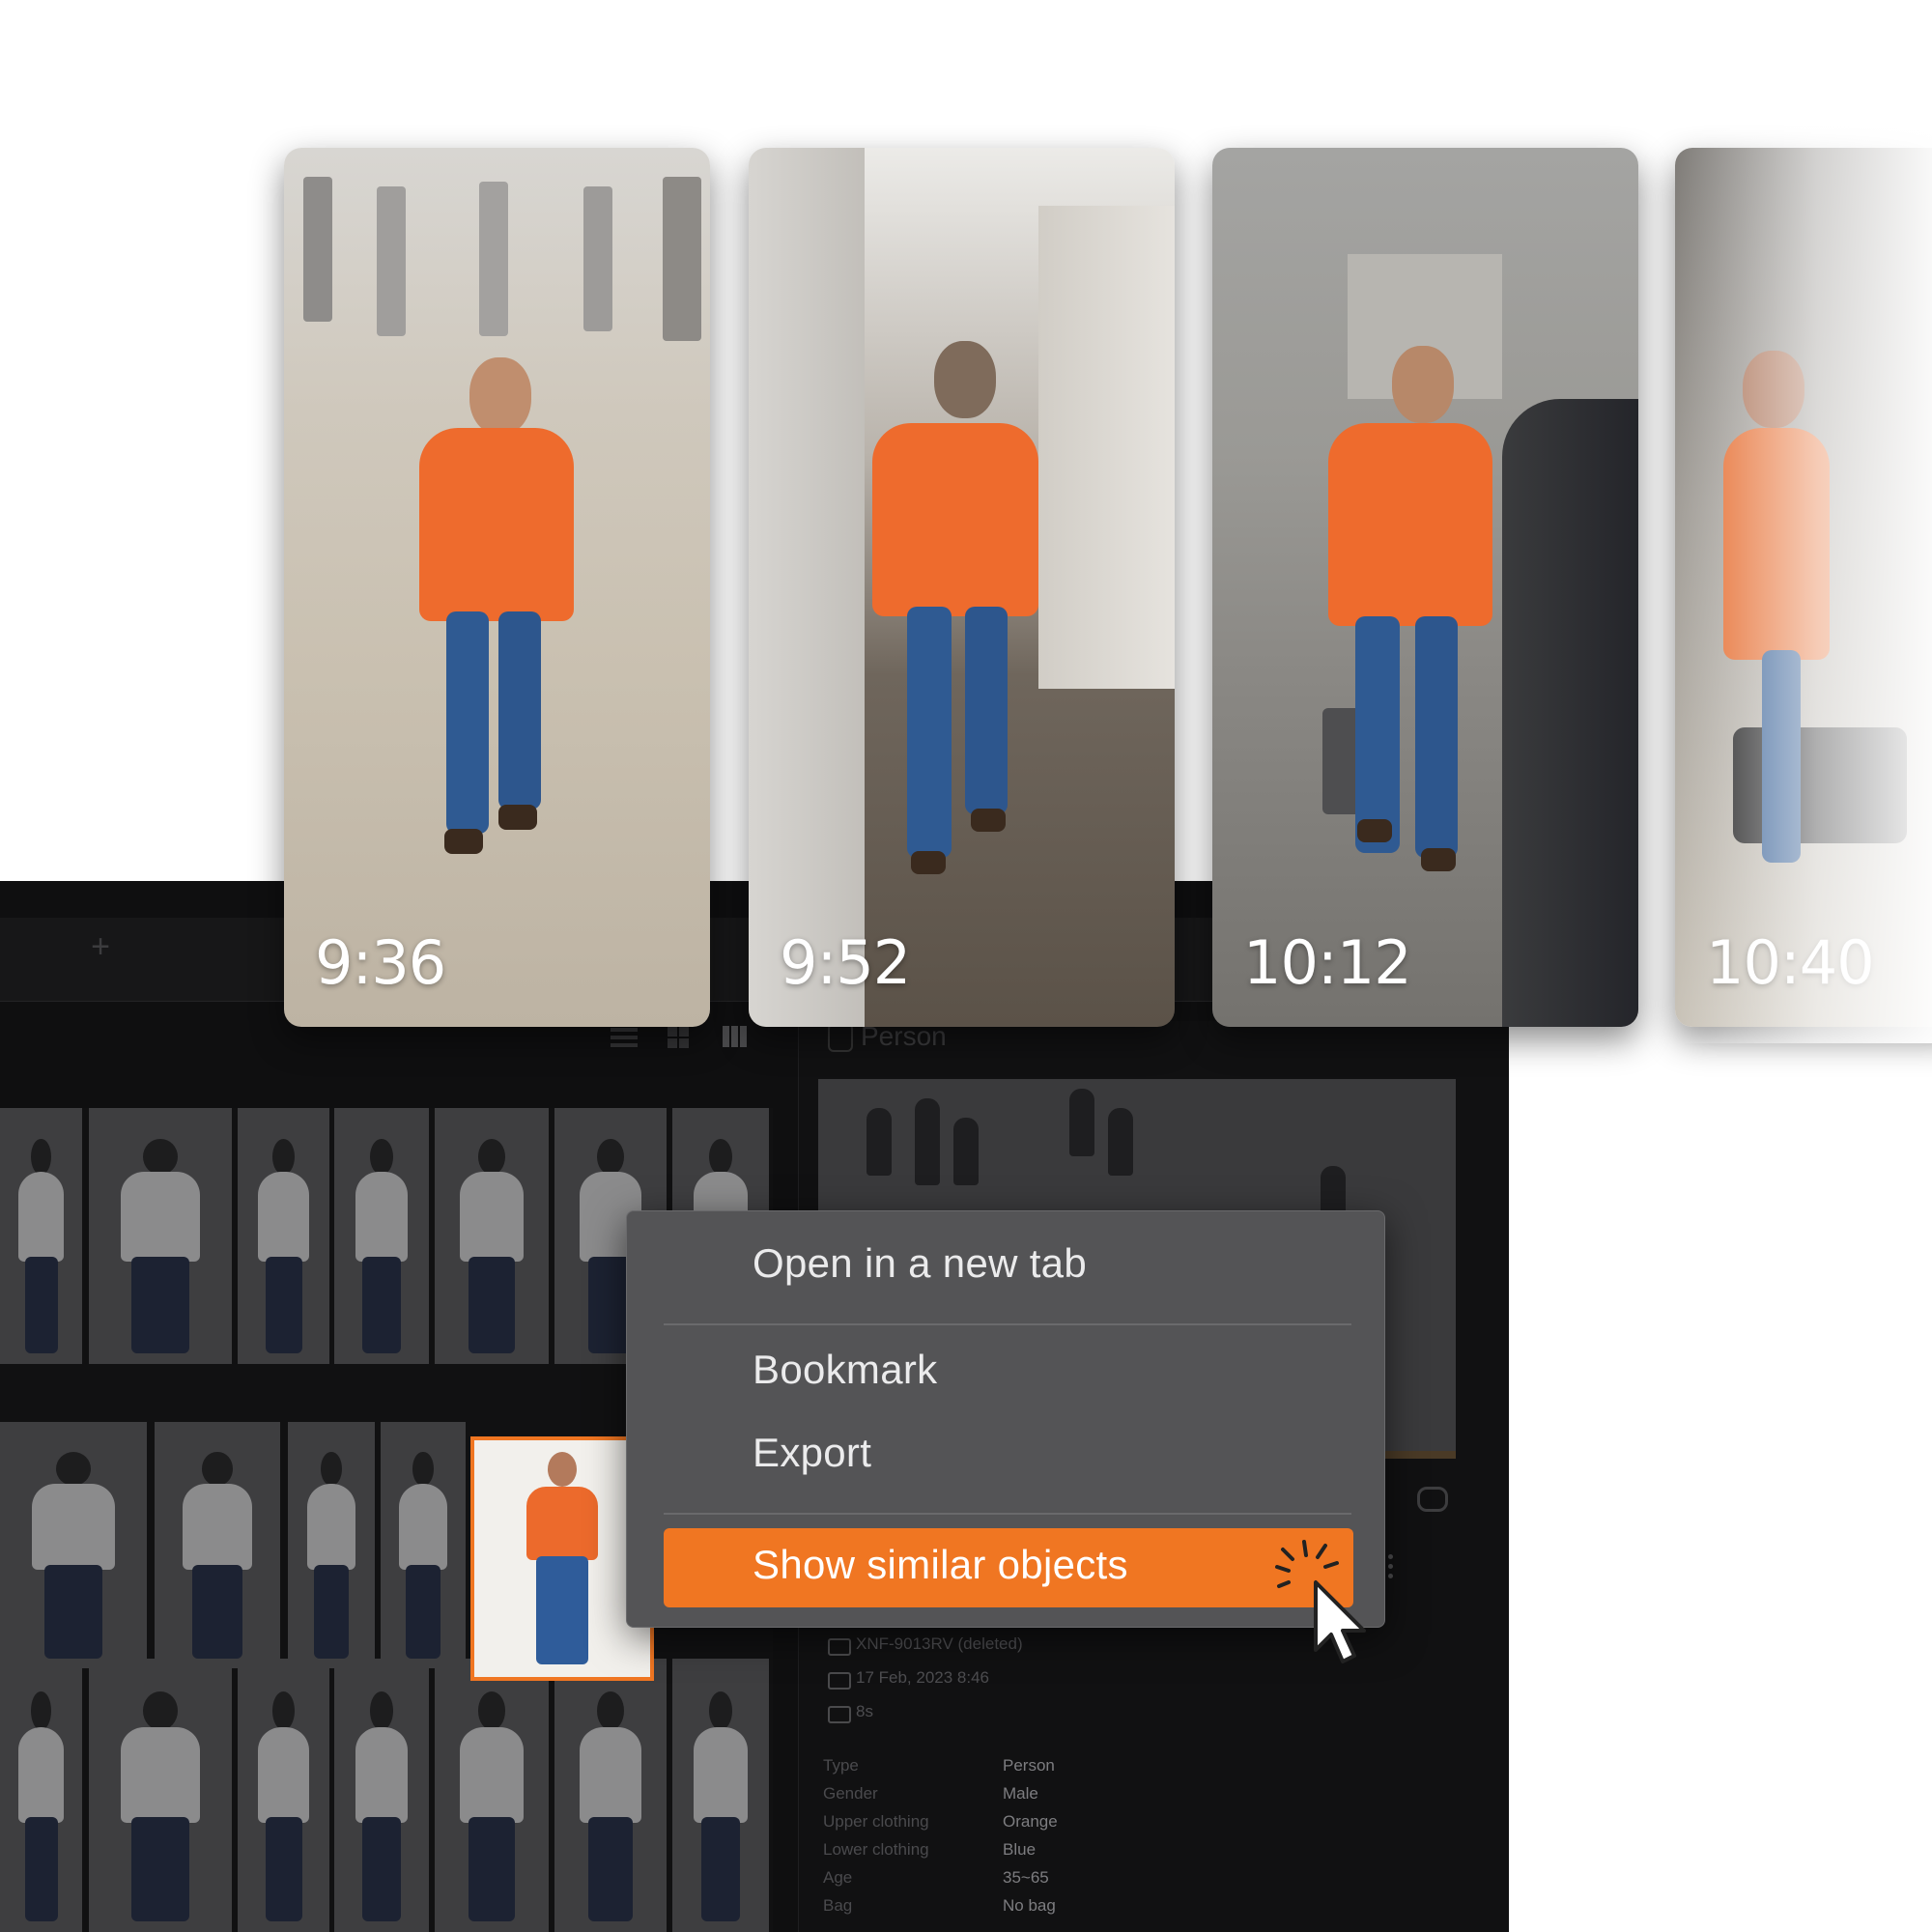  I want to click on duration-icon, so click(839, 1714).